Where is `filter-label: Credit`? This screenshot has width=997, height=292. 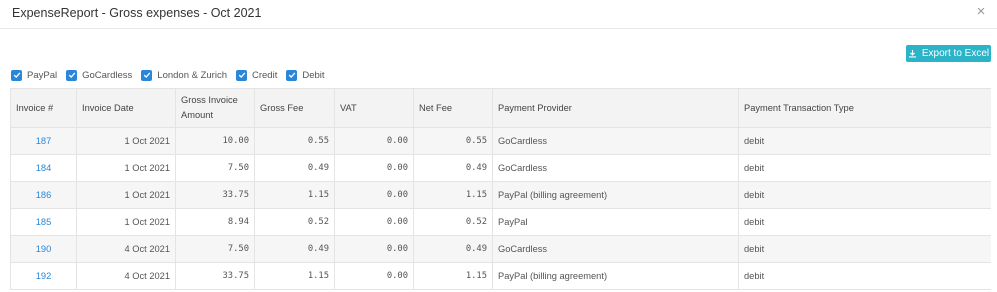
filter-label: Credit is located at coordinates (265, 75).